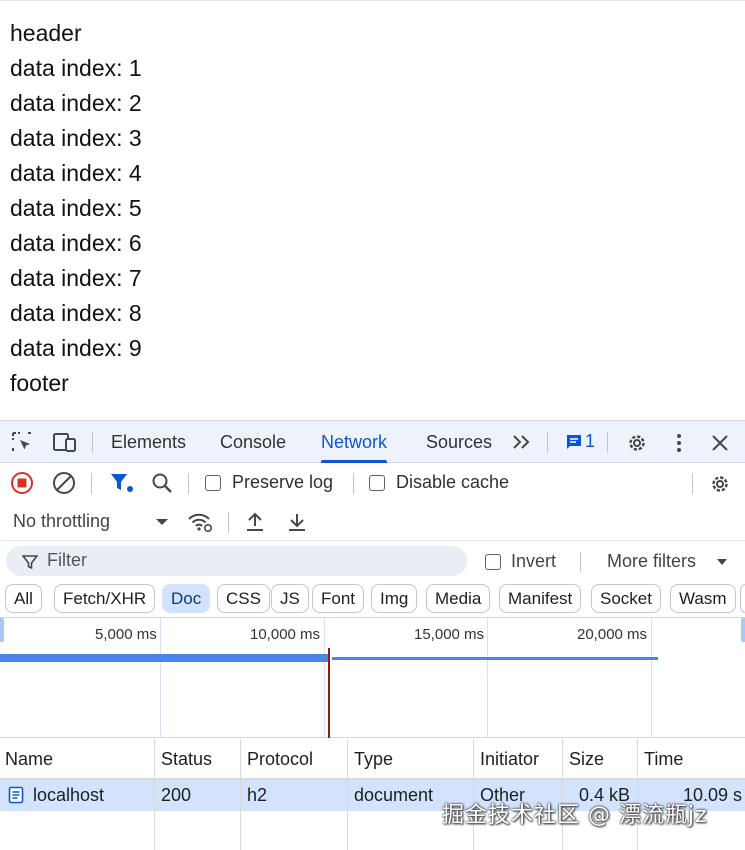 This screenshot has width=745, height=850. I want to click on import-har-upload-icon, so click(255, 522).